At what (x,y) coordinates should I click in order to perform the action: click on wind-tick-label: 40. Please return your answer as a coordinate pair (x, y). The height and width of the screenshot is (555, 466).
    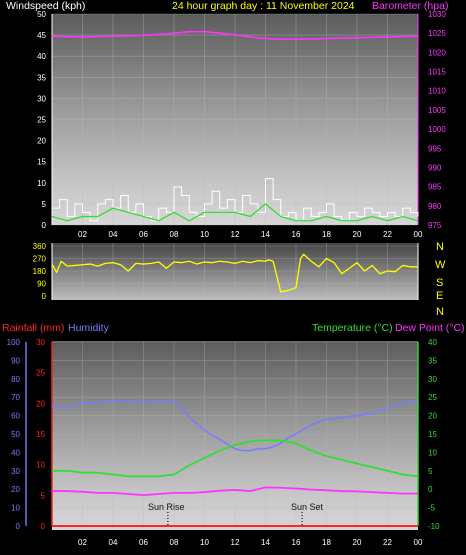
    Looking at the image, I should click on (41, 56).